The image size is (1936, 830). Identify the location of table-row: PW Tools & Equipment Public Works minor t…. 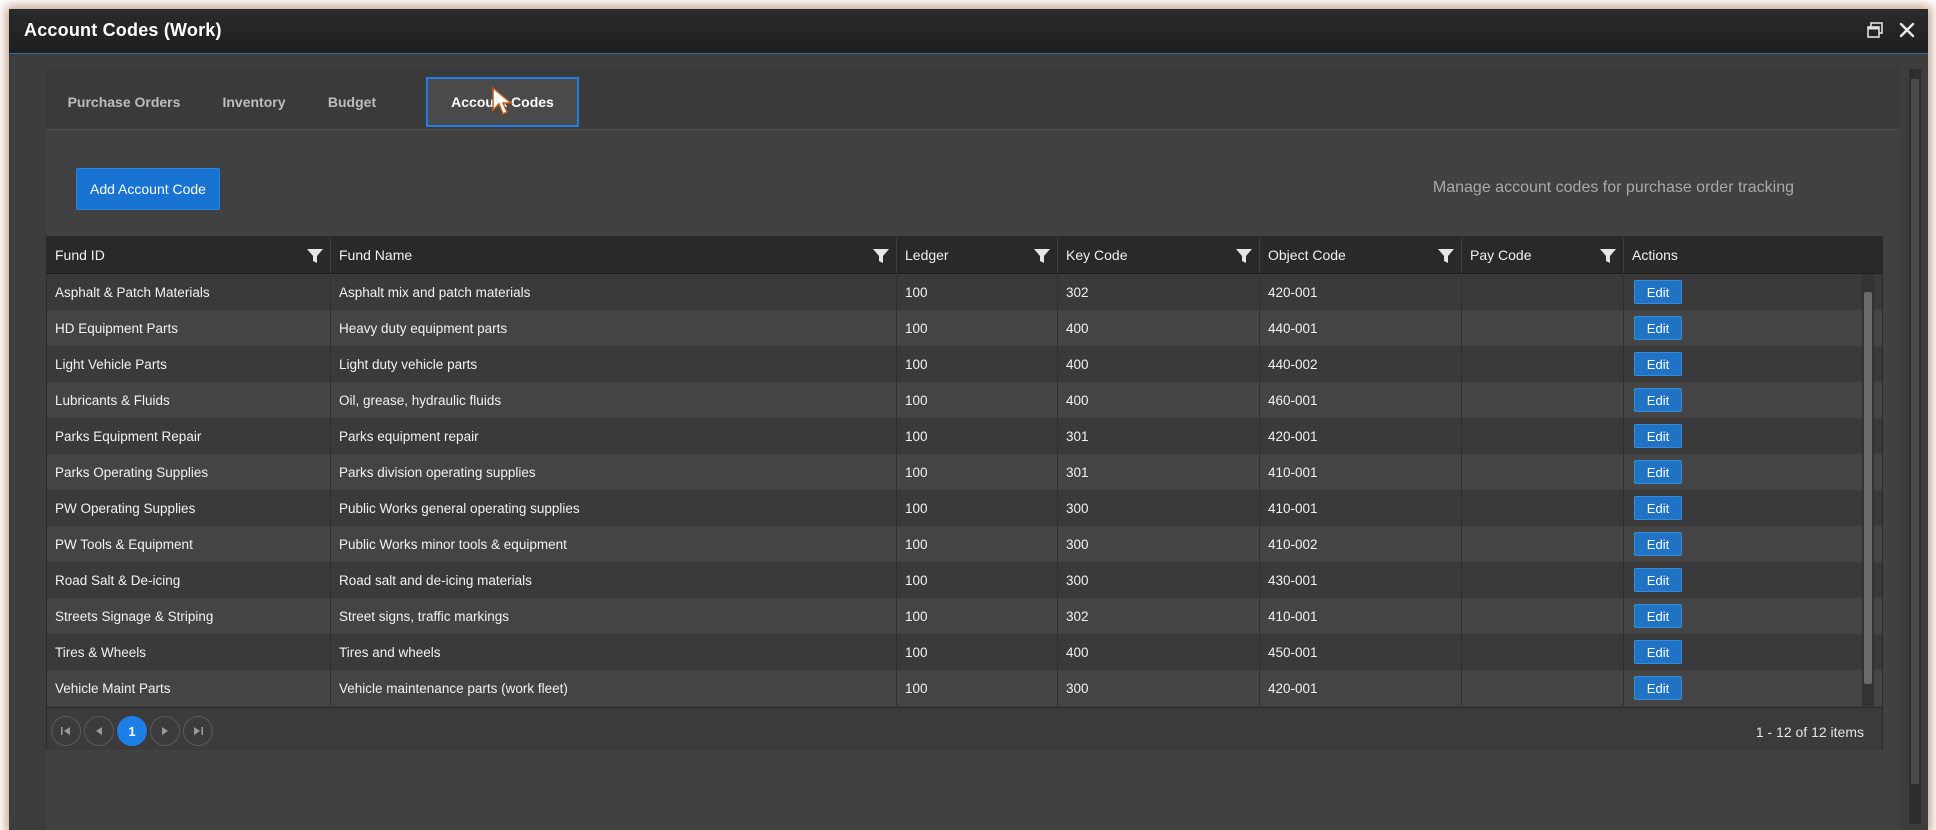
(964, 544).